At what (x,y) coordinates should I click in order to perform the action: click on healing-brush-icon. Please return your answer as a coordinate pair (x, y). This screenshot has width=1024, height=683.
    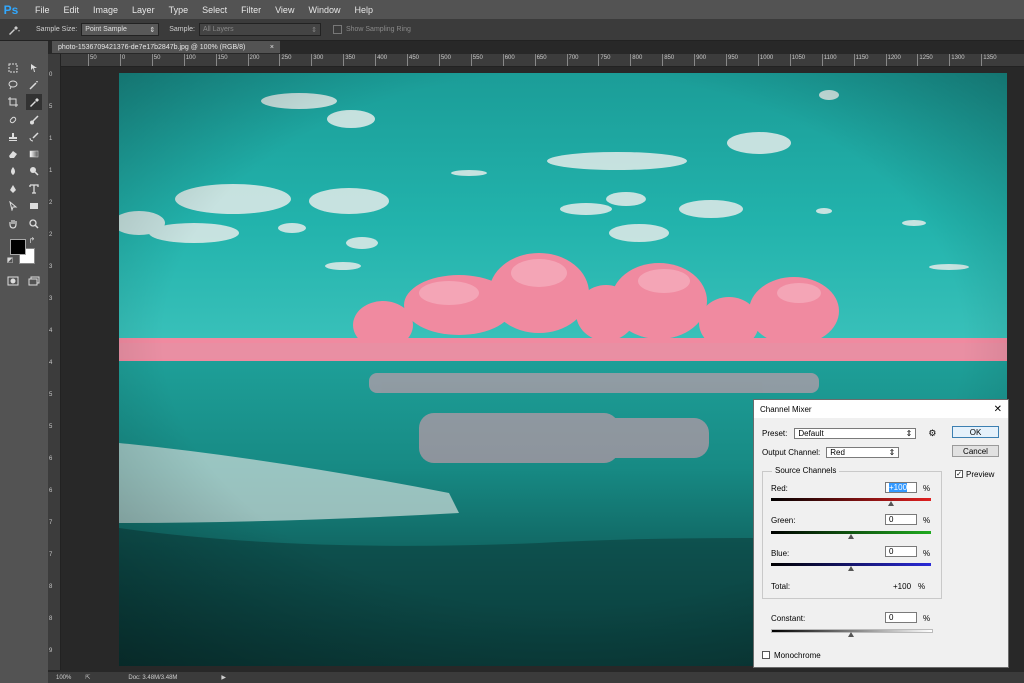
    Looking at the image, I should click on (13, 120).